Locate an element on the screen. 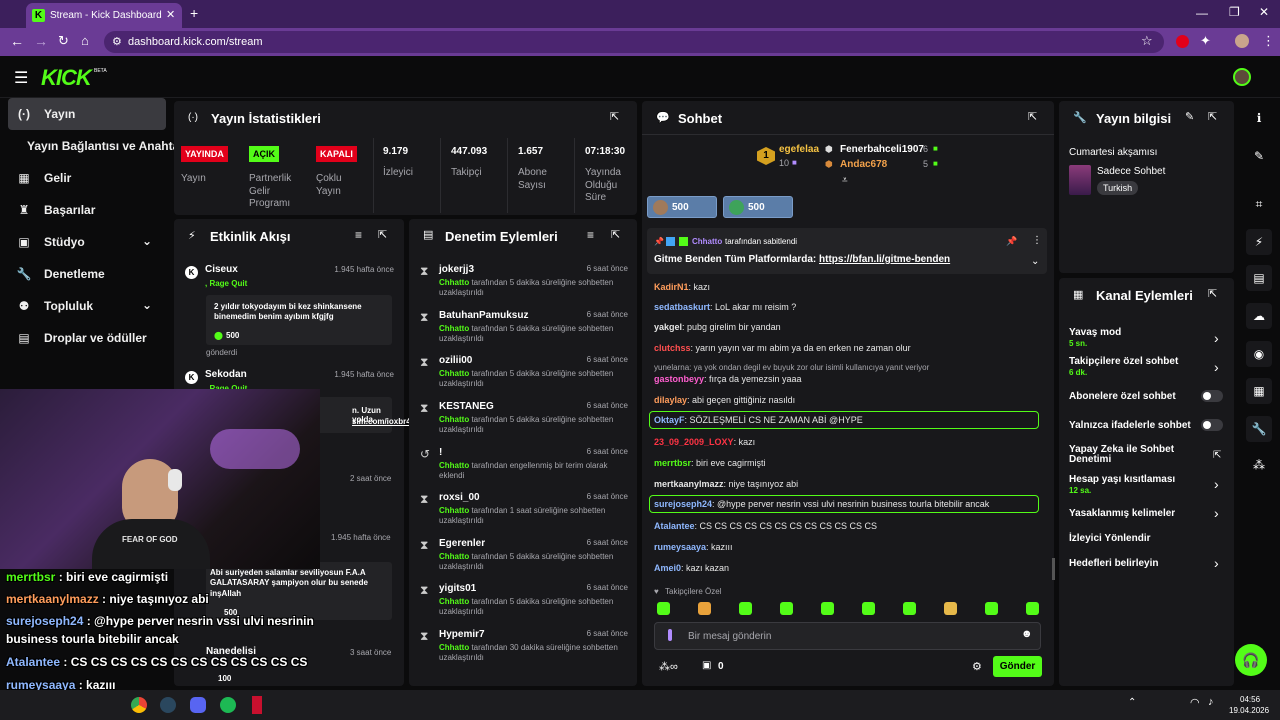 Image resolution: width=1280 pixels, height=720 pixels. kick-points-icon: ⁂∞ is located at coordinates (668, 666).